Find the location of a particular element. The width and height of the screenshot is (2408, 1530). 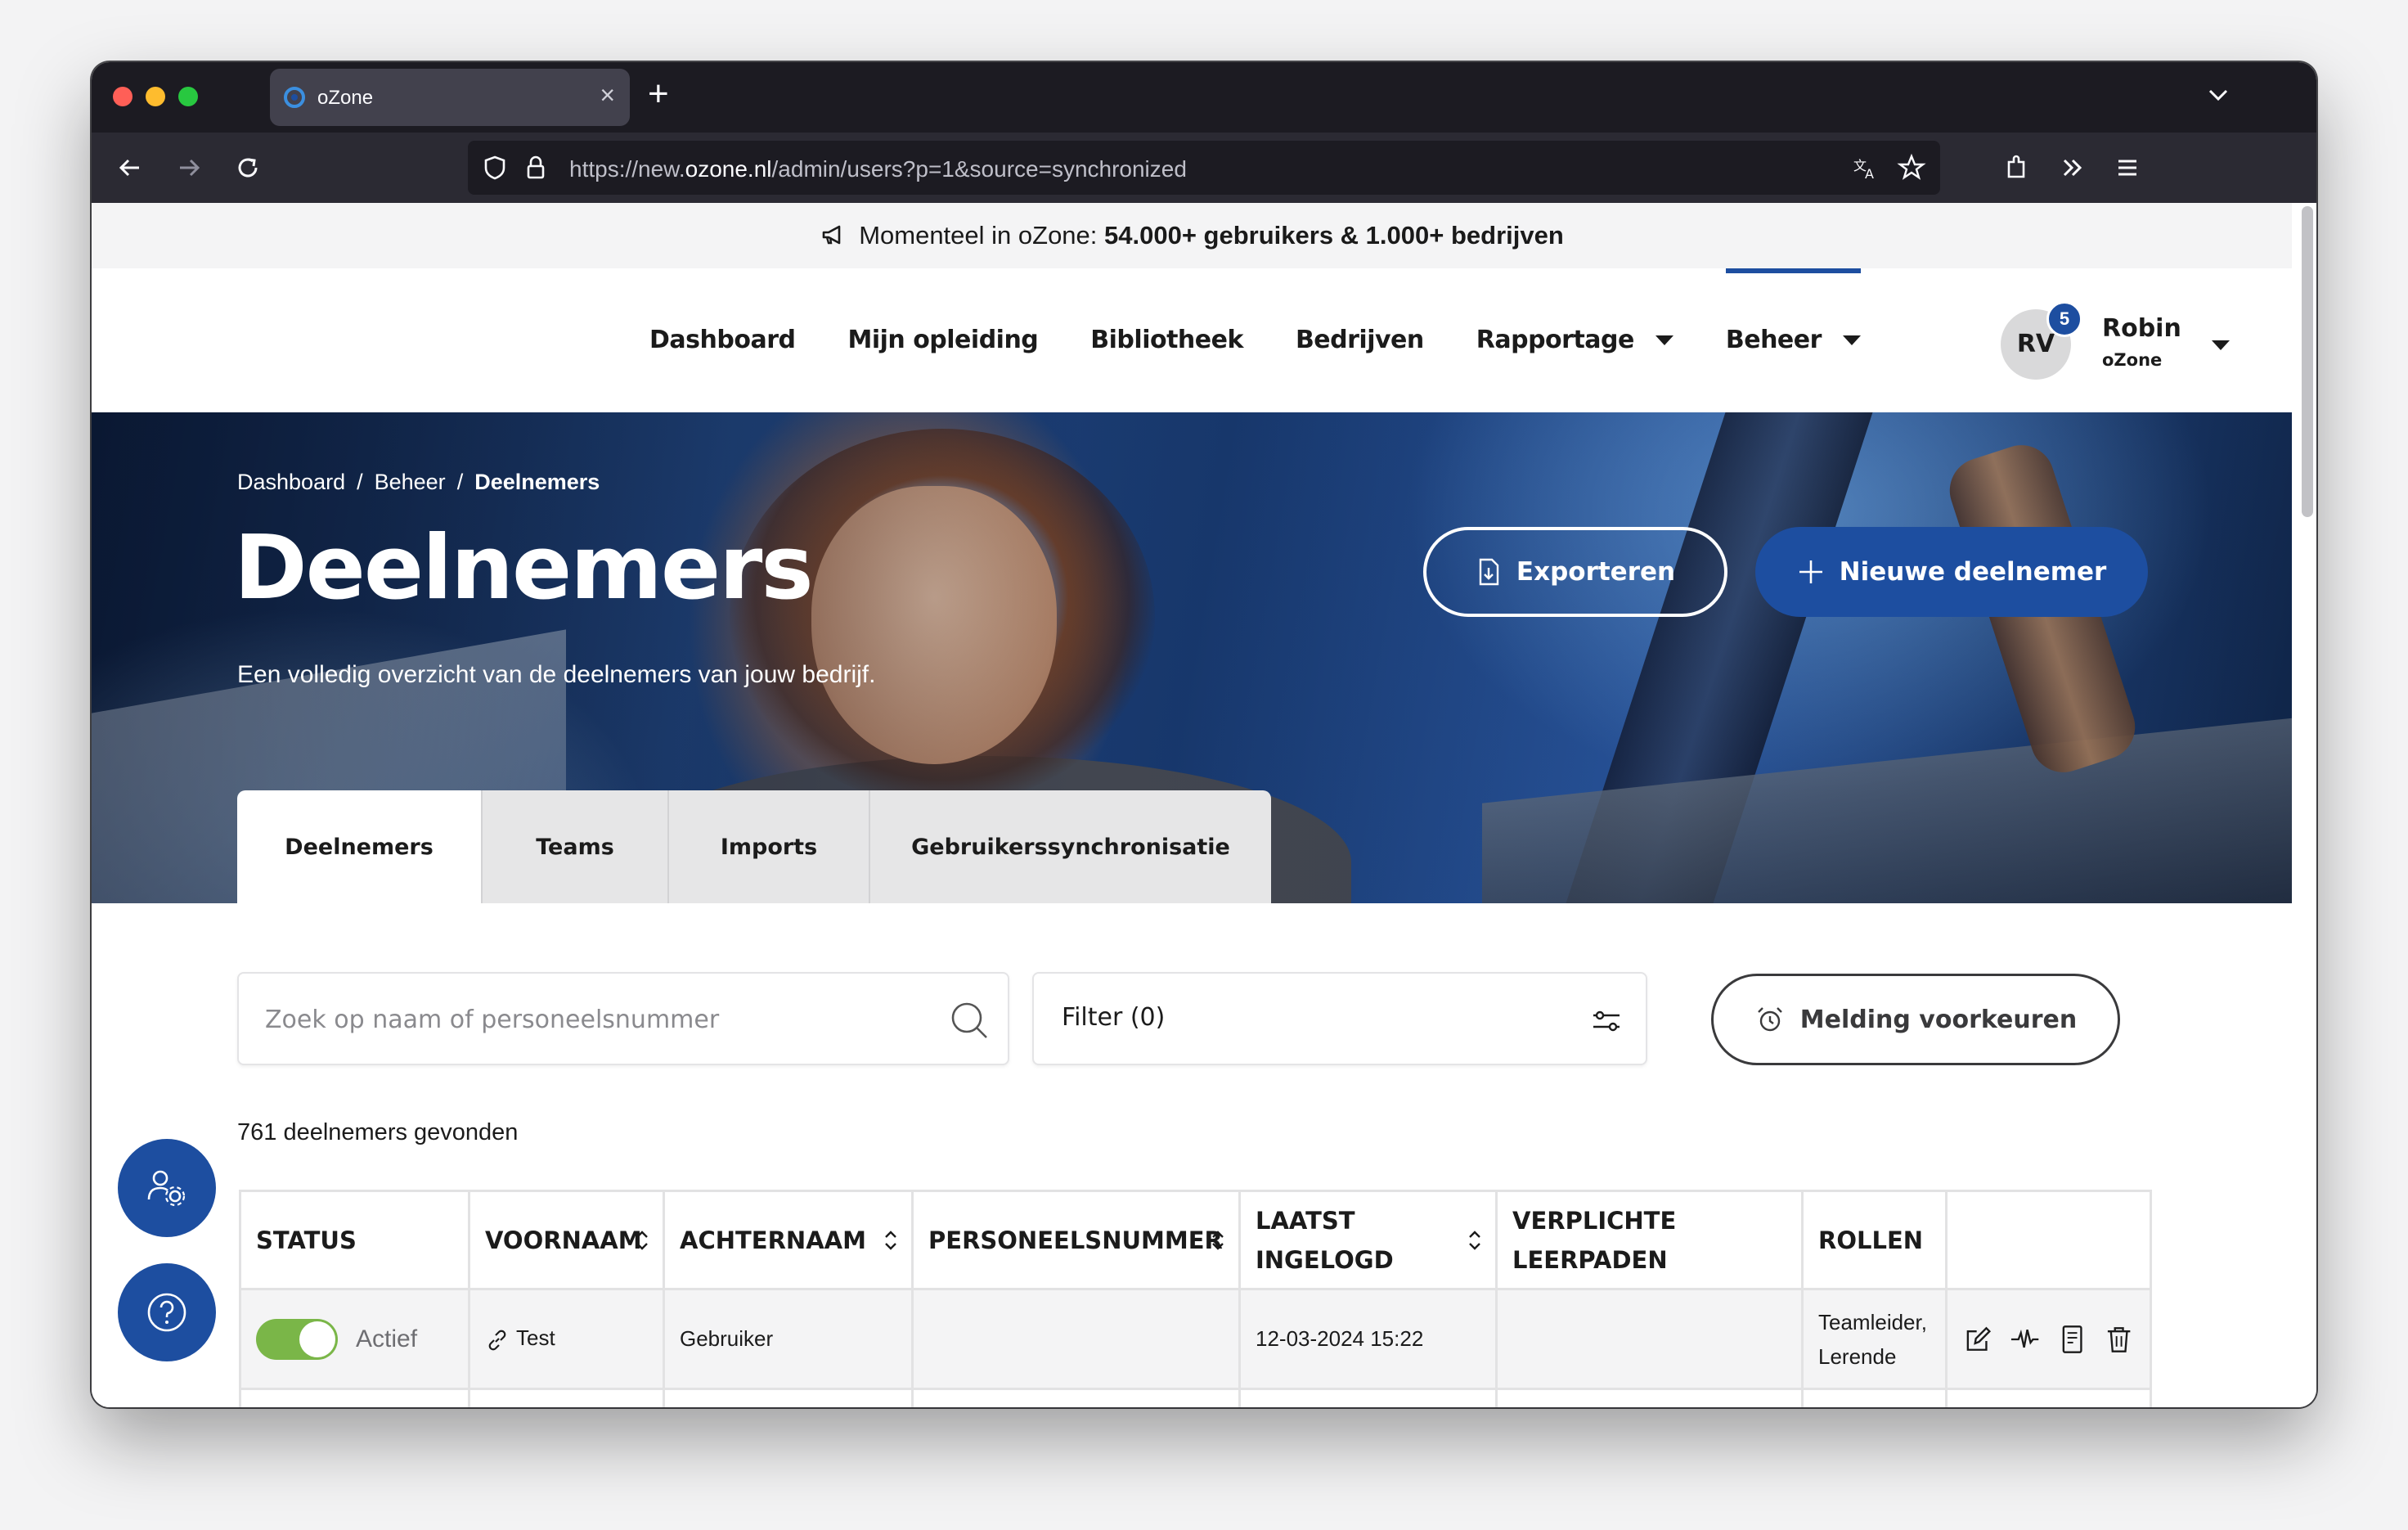

breadcrumb: Dashboard / Beheer / Deelnemers is located at coordinates (419, 483).